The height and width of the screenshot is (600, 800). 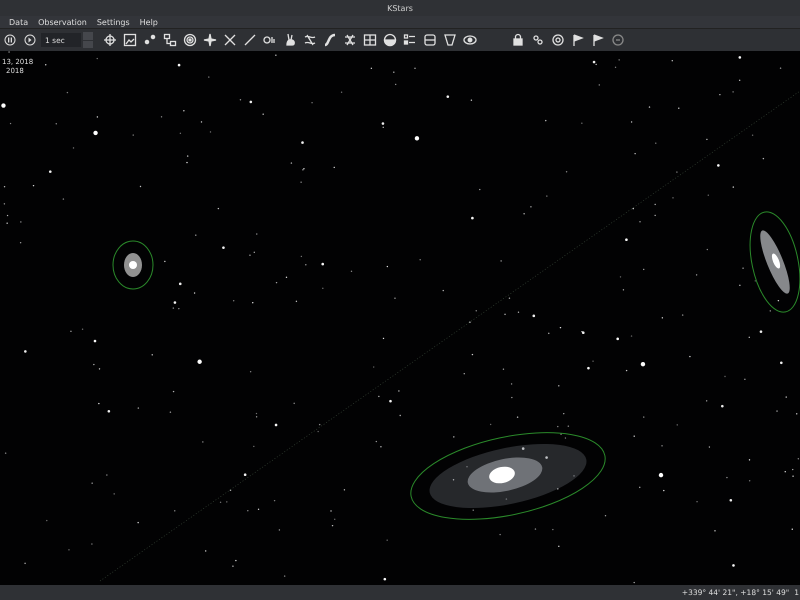 What do you see at coordinates (133, 265) in the screenshot?
I see `galaxy-drawing` at bounding box center [133, 265].